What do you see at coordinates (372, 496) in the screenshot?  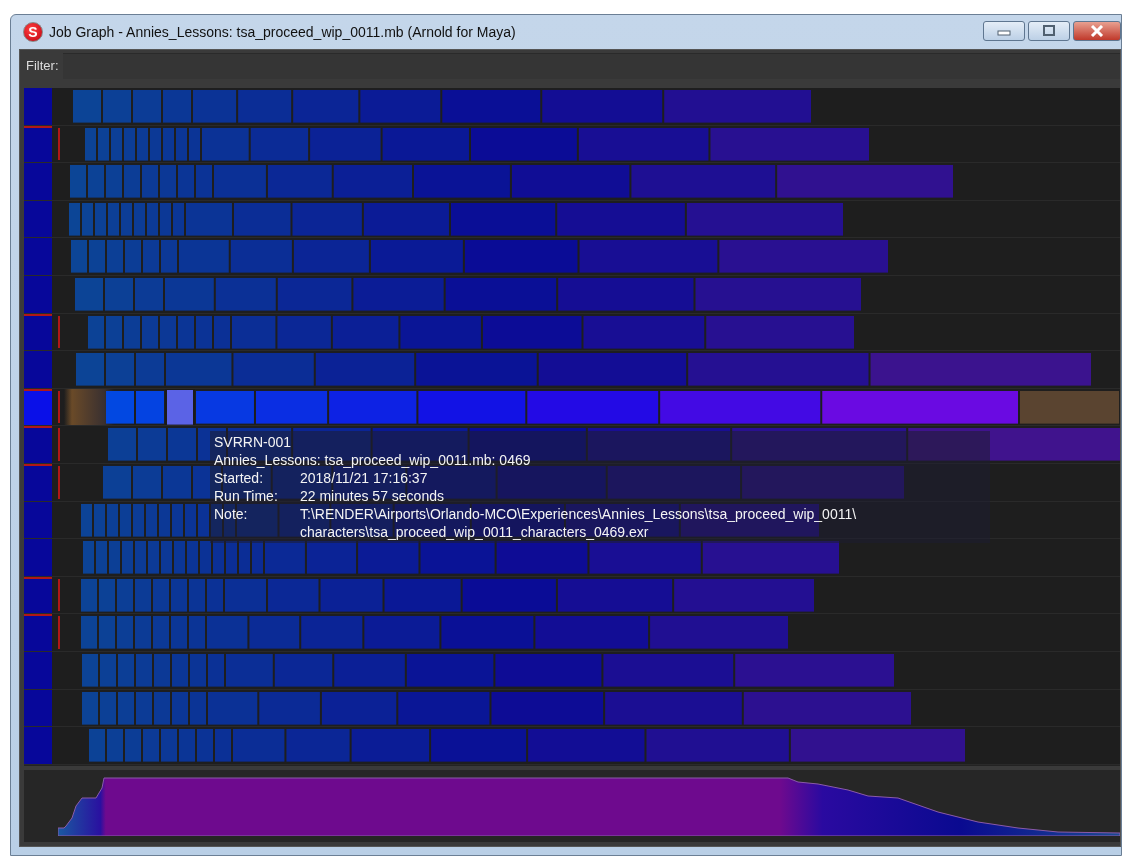 I see `tooltip-value: 22 minutes 57 seconds` at bounding box center [372, 496].